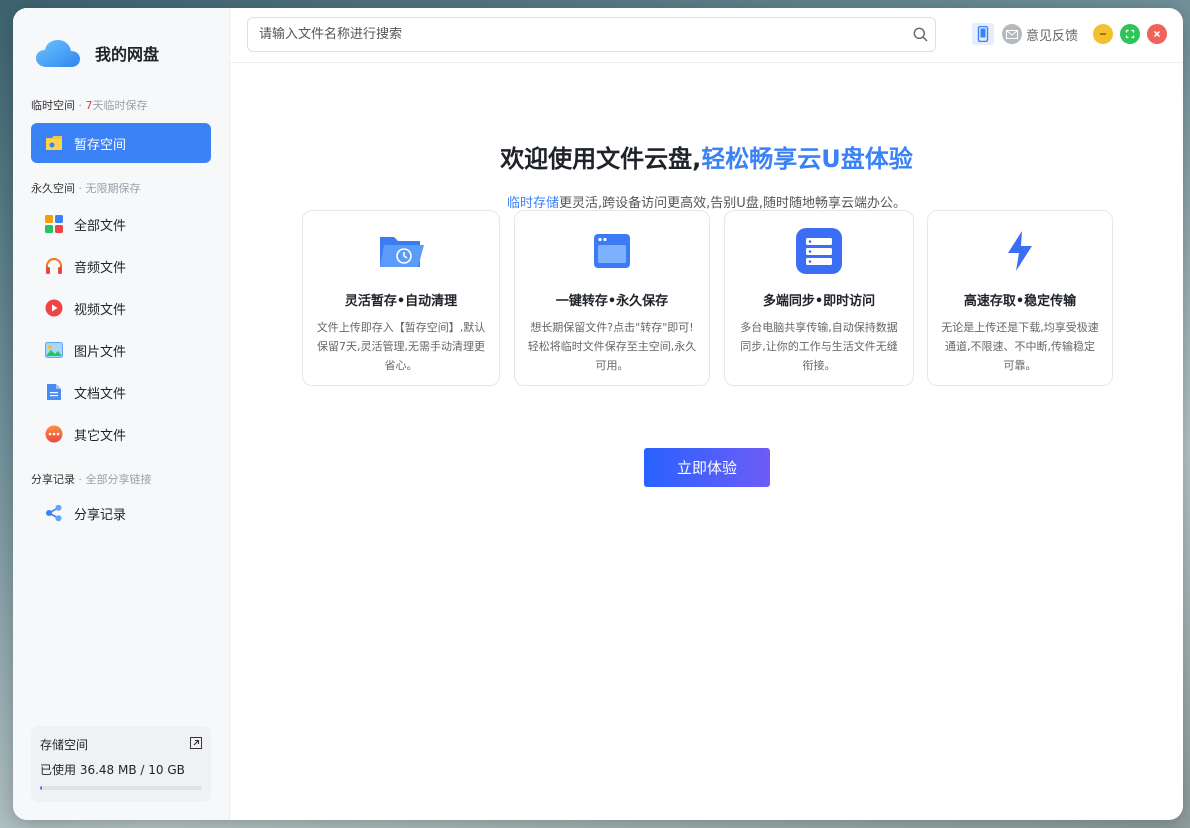 This screenshot has height=828, width=1190. I want to click on sidebar-item-images: 图片文件, so click(121, 350).